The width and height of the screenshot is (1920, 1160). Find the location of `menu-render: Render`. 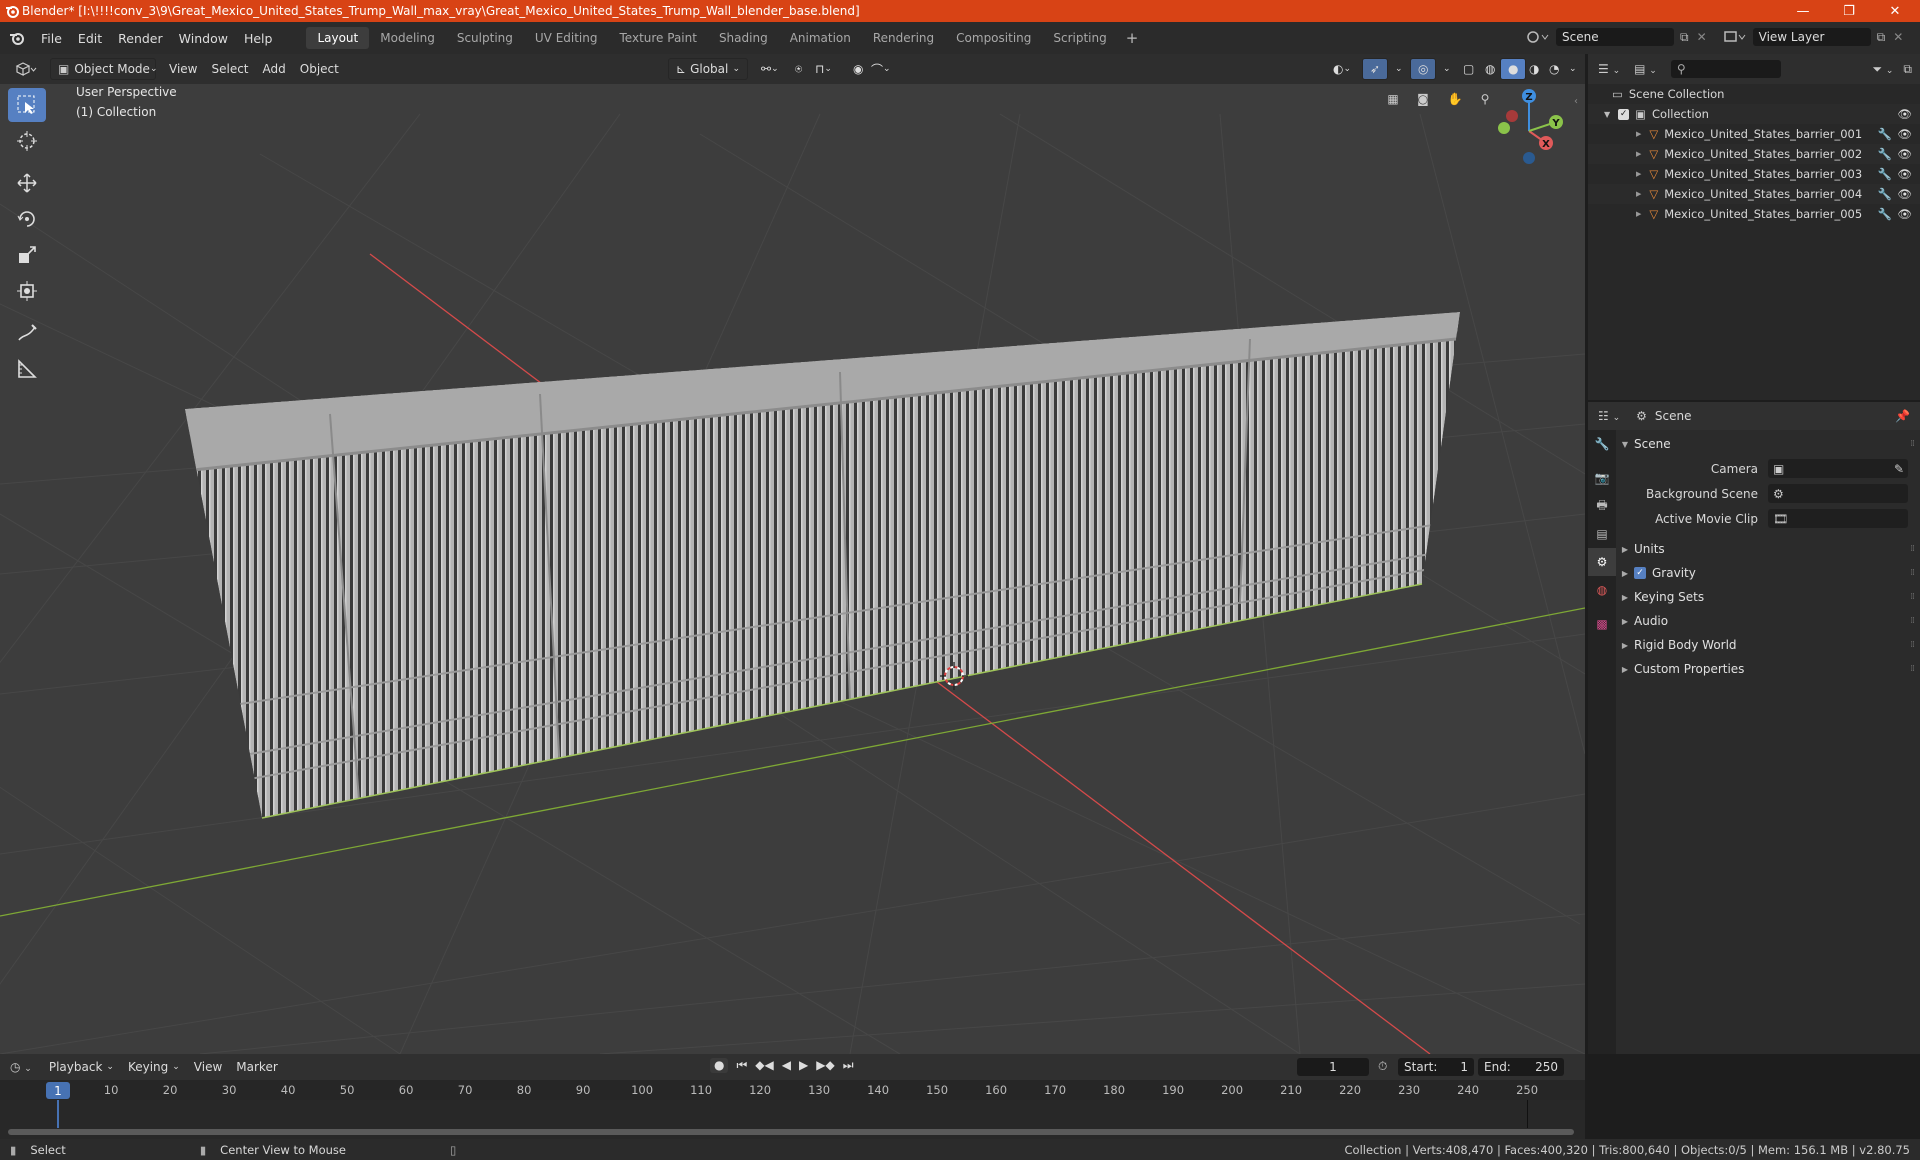

menu-render: Render is located at coordinates (140, 38).